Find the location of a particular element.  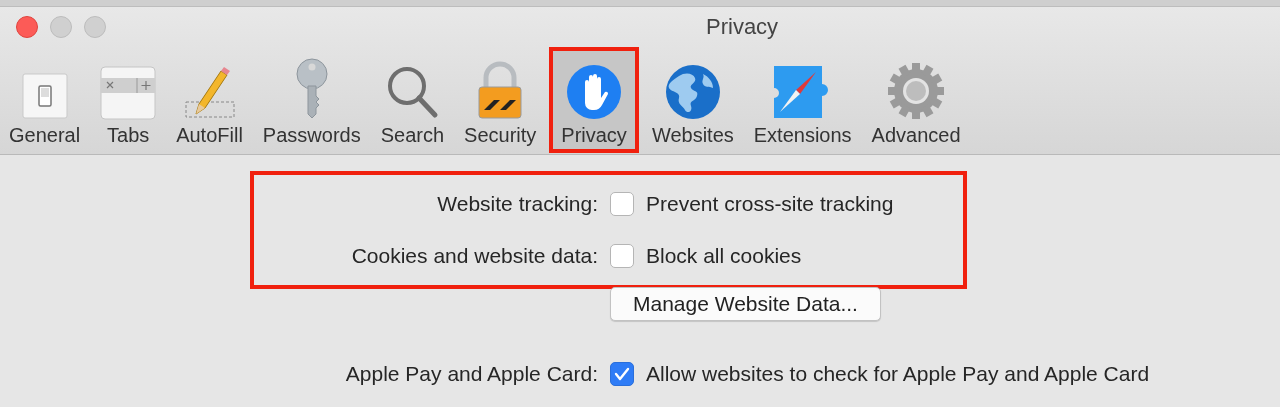

preference-tab: Search is located at coordinates (412, 100).